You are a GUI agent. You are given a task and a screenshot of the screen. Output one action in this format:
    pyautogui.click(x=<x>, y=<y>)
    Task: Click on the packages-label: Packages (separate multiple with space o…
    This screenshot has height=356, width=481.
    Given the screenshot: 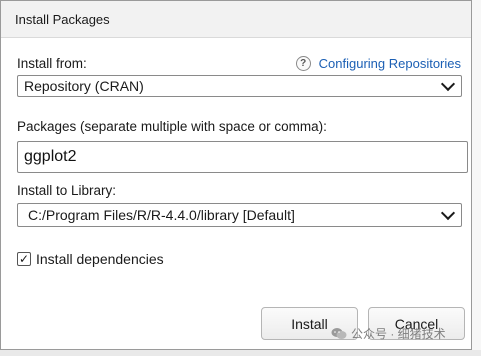 What is the action you would take?
    pyautogui.click(x=172, y=126)
    